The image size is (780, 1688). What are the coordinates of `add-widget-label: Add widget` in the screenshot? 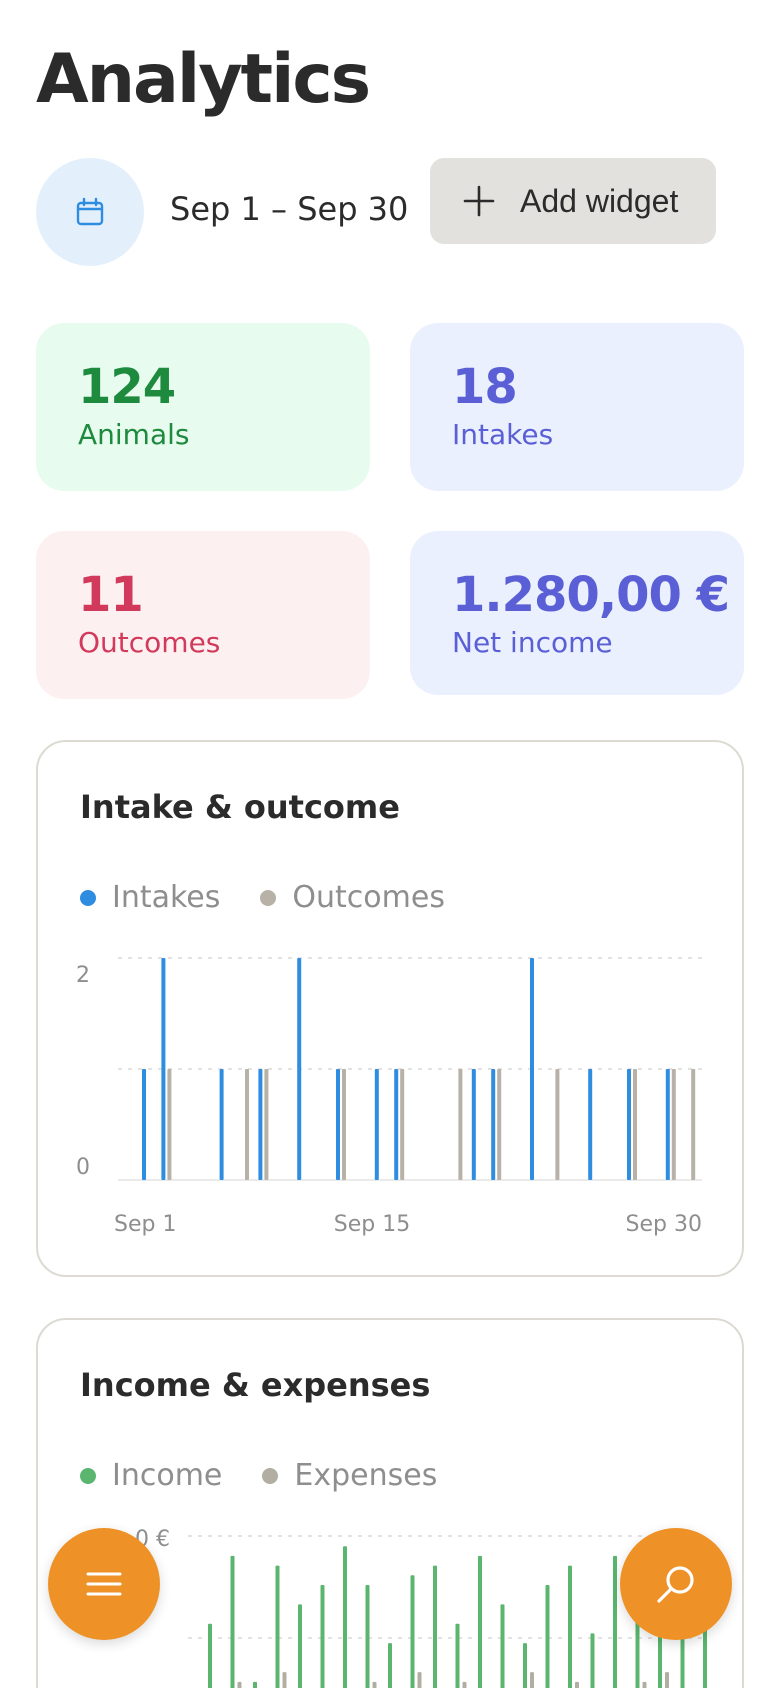 It's located at (599, 200).